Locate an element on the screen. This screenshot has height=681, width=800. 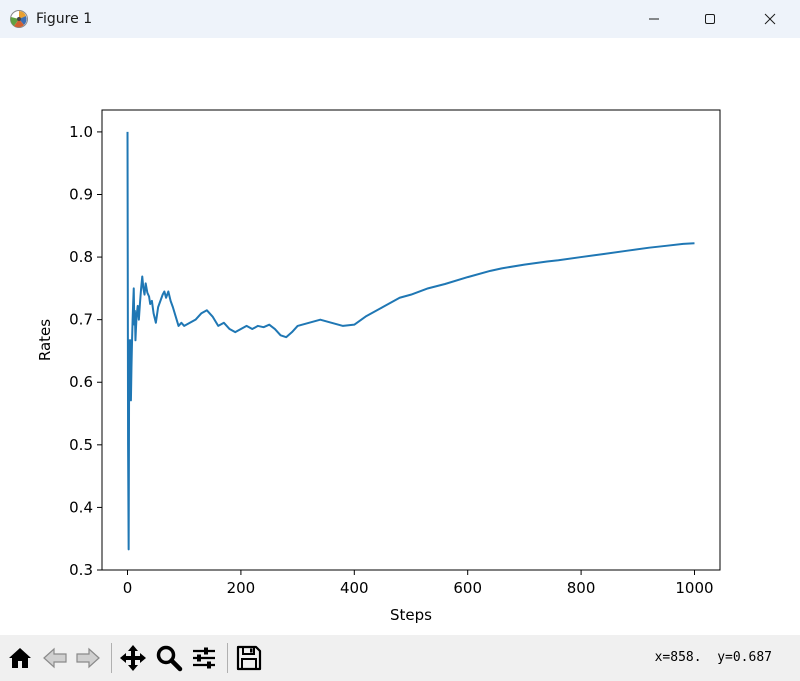
subplots-config-icon is located at coordinates (204, 658).